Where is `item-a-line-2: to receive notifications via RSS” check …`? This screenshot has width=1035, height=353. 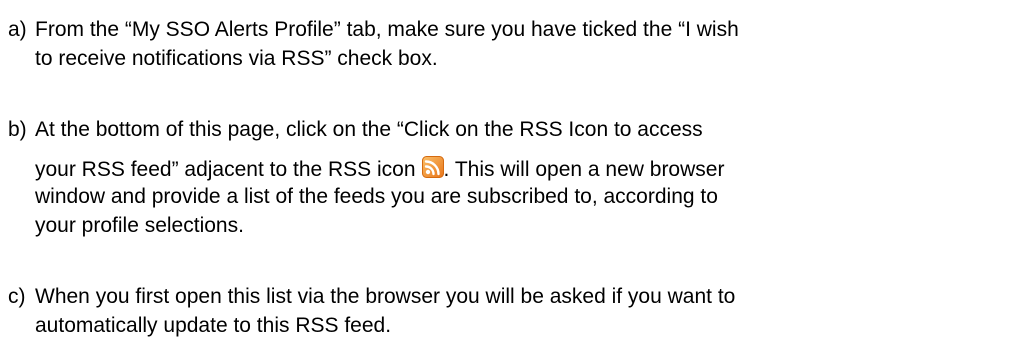
item-a-line-2: to receive notifications via RSS” check … is located at coordinates (236, 58).